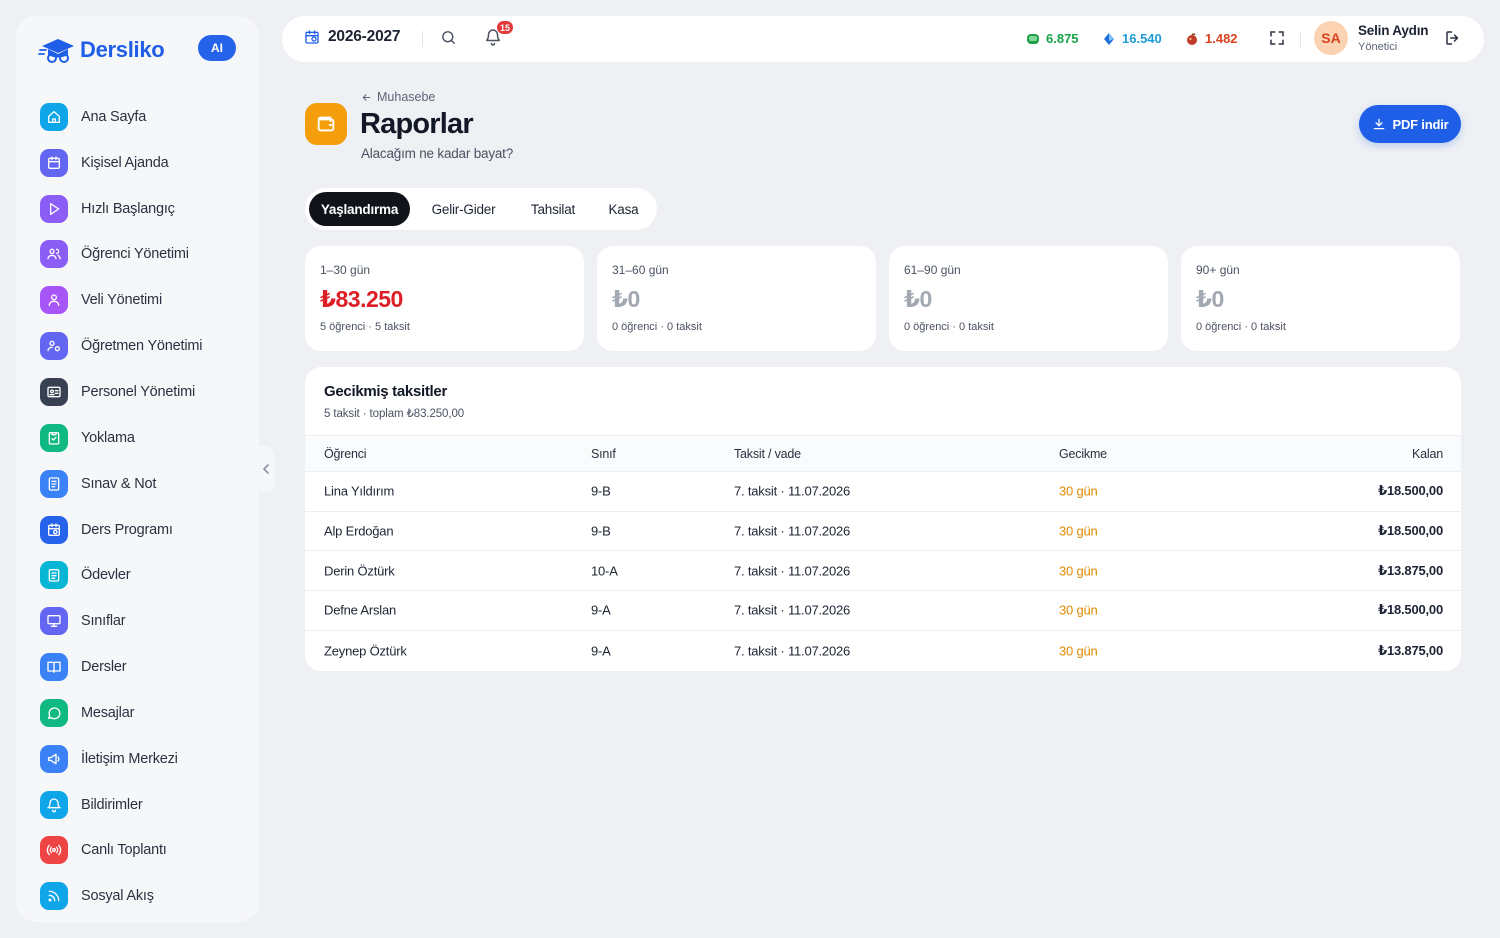 The image size is (1500, 938). What do you see at coordinates (54, 758) in the screenshot?
I see `megaphone-icon` at bounding box center [54, 758].